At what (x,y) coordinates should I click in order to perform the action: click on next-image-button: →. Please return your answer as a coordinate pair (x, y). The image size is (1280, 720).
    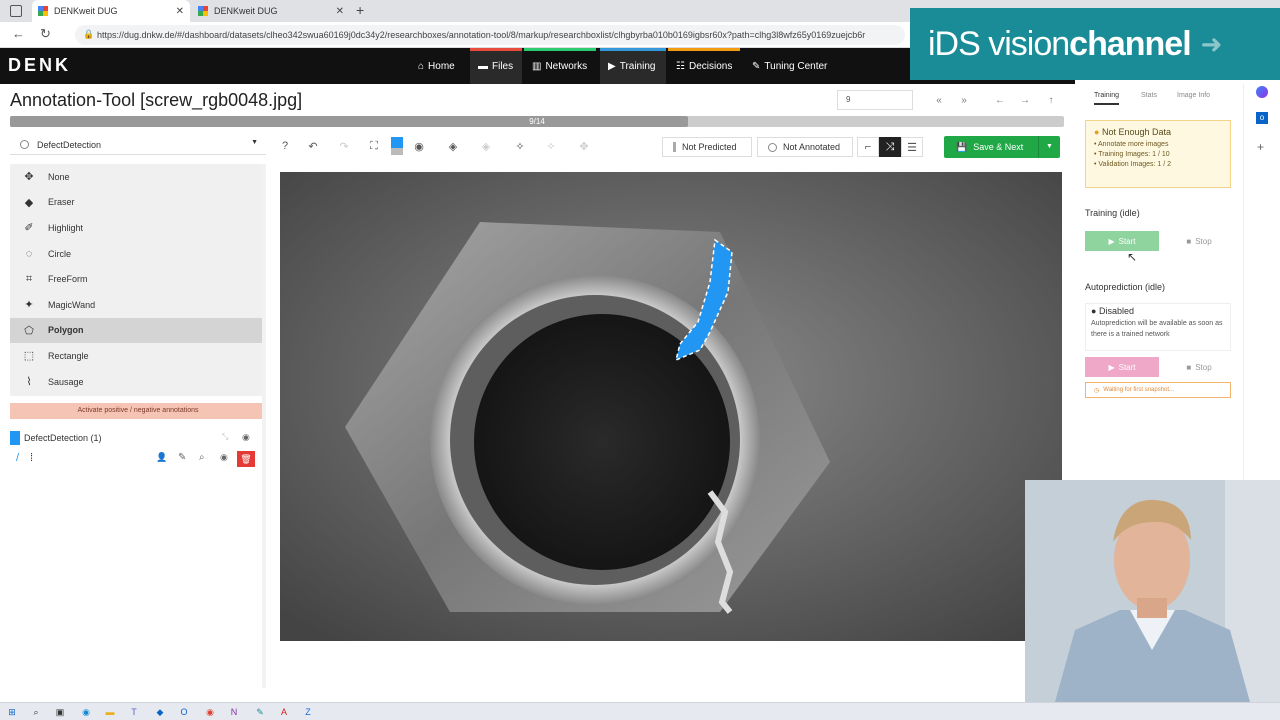
    Looking at the image, I should click on (1025, 100).